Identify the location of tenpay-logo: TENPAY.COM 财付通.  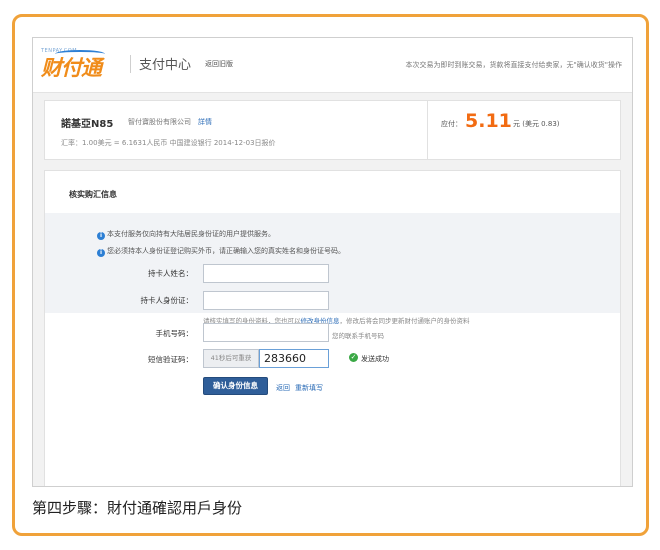
(82, 66).